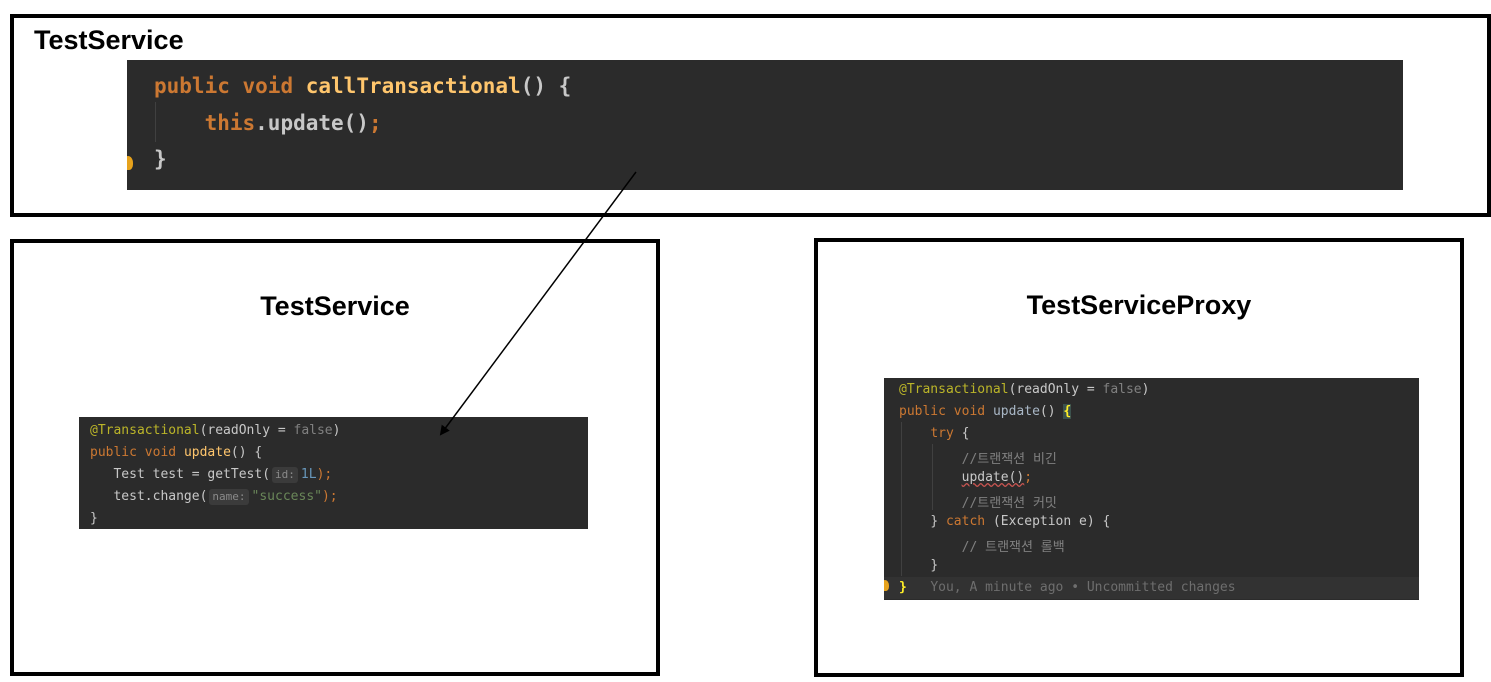 The width and height of the screenshot is (1491, 682). I want to click on git-blame-annotation: You, A minute ago • Uncommitted changes, so click(1083, 587).